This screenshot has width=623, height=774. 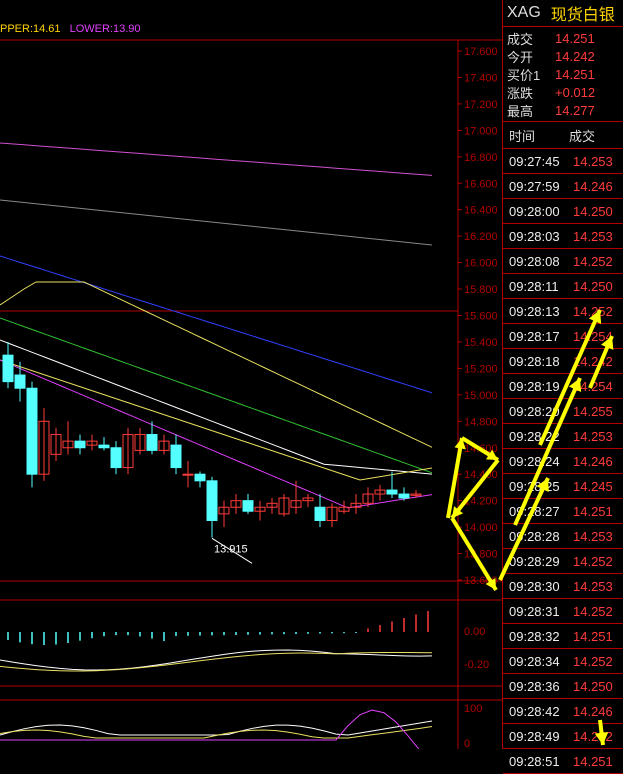 What do you see at coordinates (563, 511) in the screenshot?
I see `tick-row: 09:28:27 14.251` at bounding box center [563, 511].